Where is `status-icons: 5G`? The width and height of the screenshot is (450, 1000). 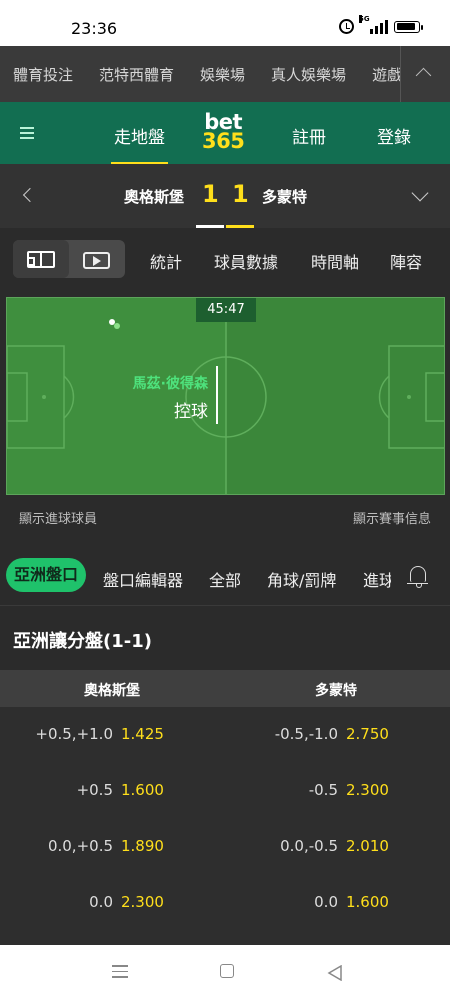 status-icons: 5G is located at coordinates (381, 24).